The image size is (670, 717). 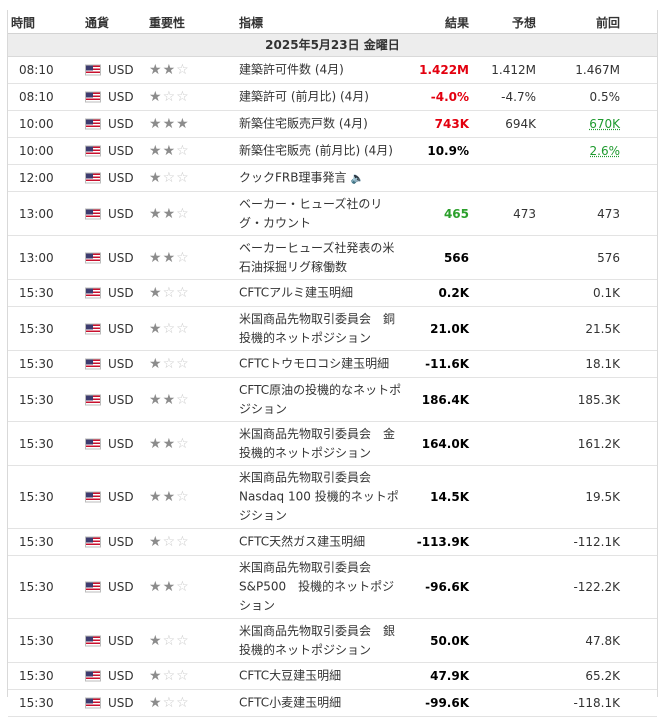 I want to click on table-row: 15:30 USD ★☆☆ CFTC大豆建玉明細 47.9K 65.2K, so click(x=332, y=676).